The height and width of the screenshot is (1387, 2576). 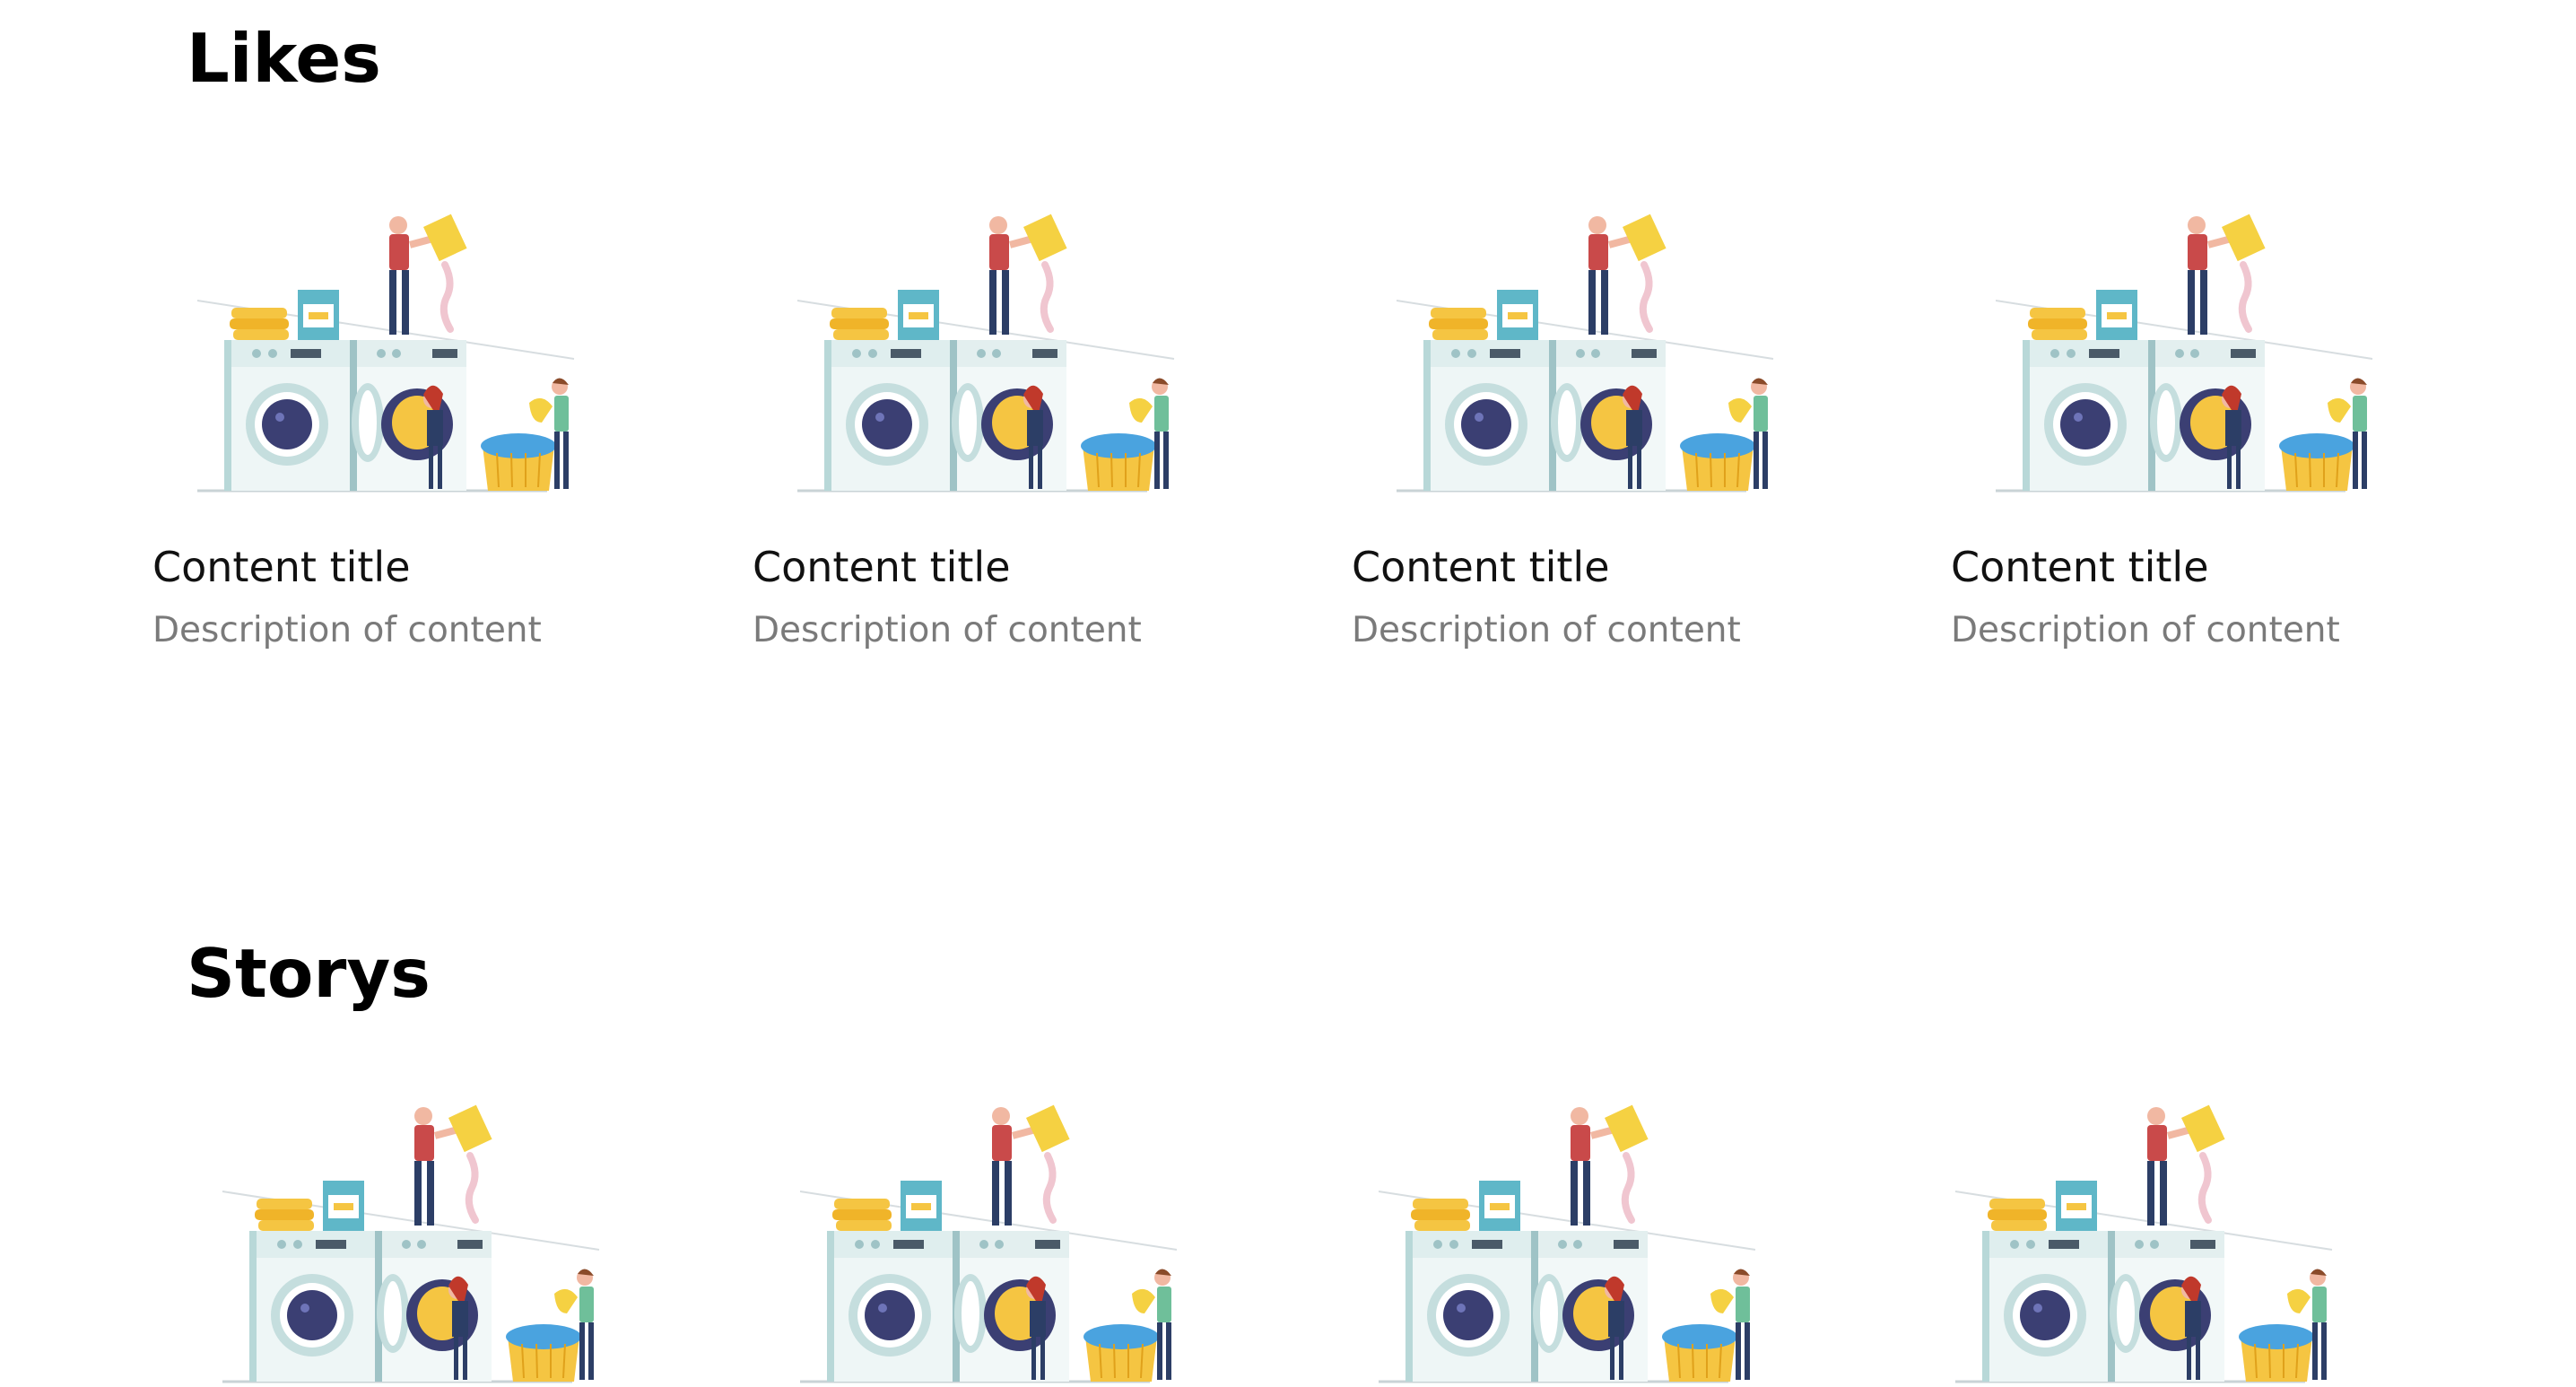 I want to click on storys-section-title: Storys, so click(x=309, y=973).